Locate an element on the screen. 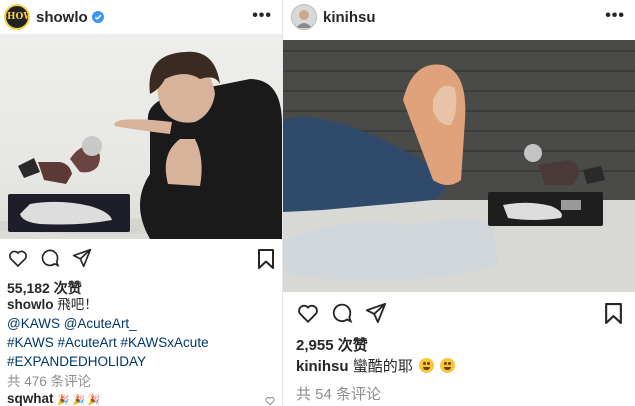  caption-tag-line: #EXPANDEDHOLIDAY is located at coordinates (143, 361).